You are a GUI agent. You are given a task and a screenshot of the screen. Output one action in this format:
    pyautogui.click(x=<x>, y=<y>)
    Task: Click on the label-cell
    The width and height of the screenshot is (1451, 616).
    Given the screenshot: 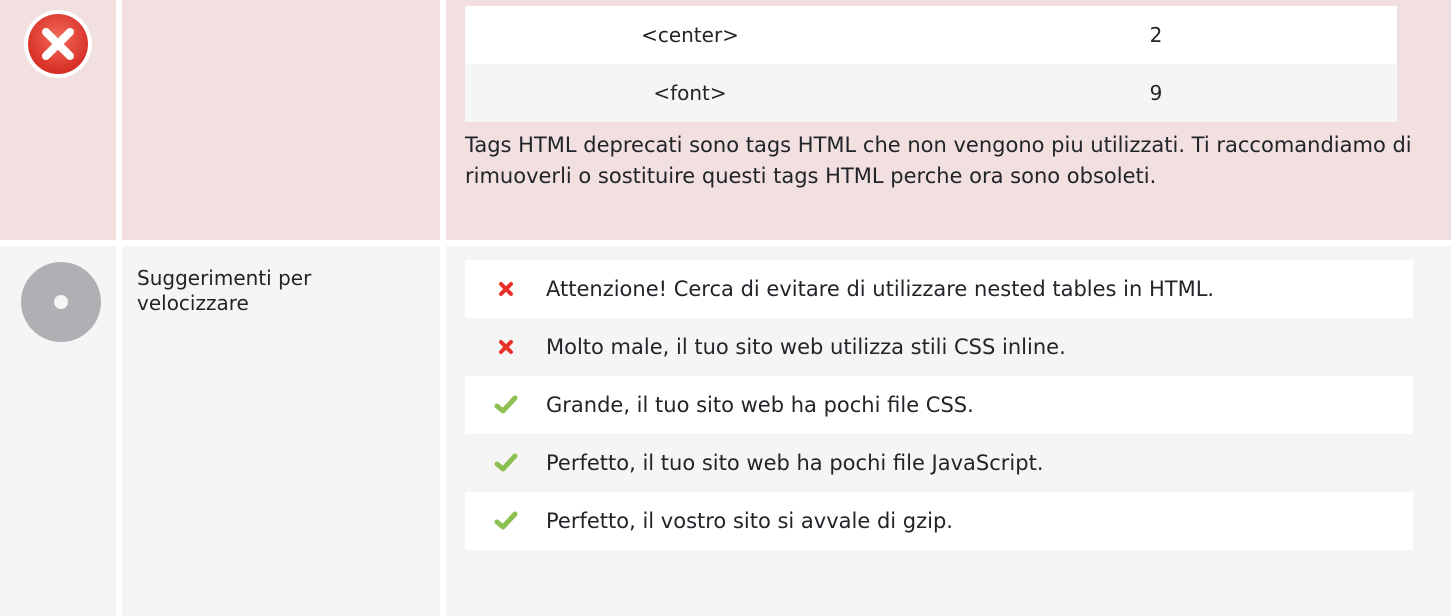 What is the action you would take?
    pyautogui.click(x=281, y=120)
    